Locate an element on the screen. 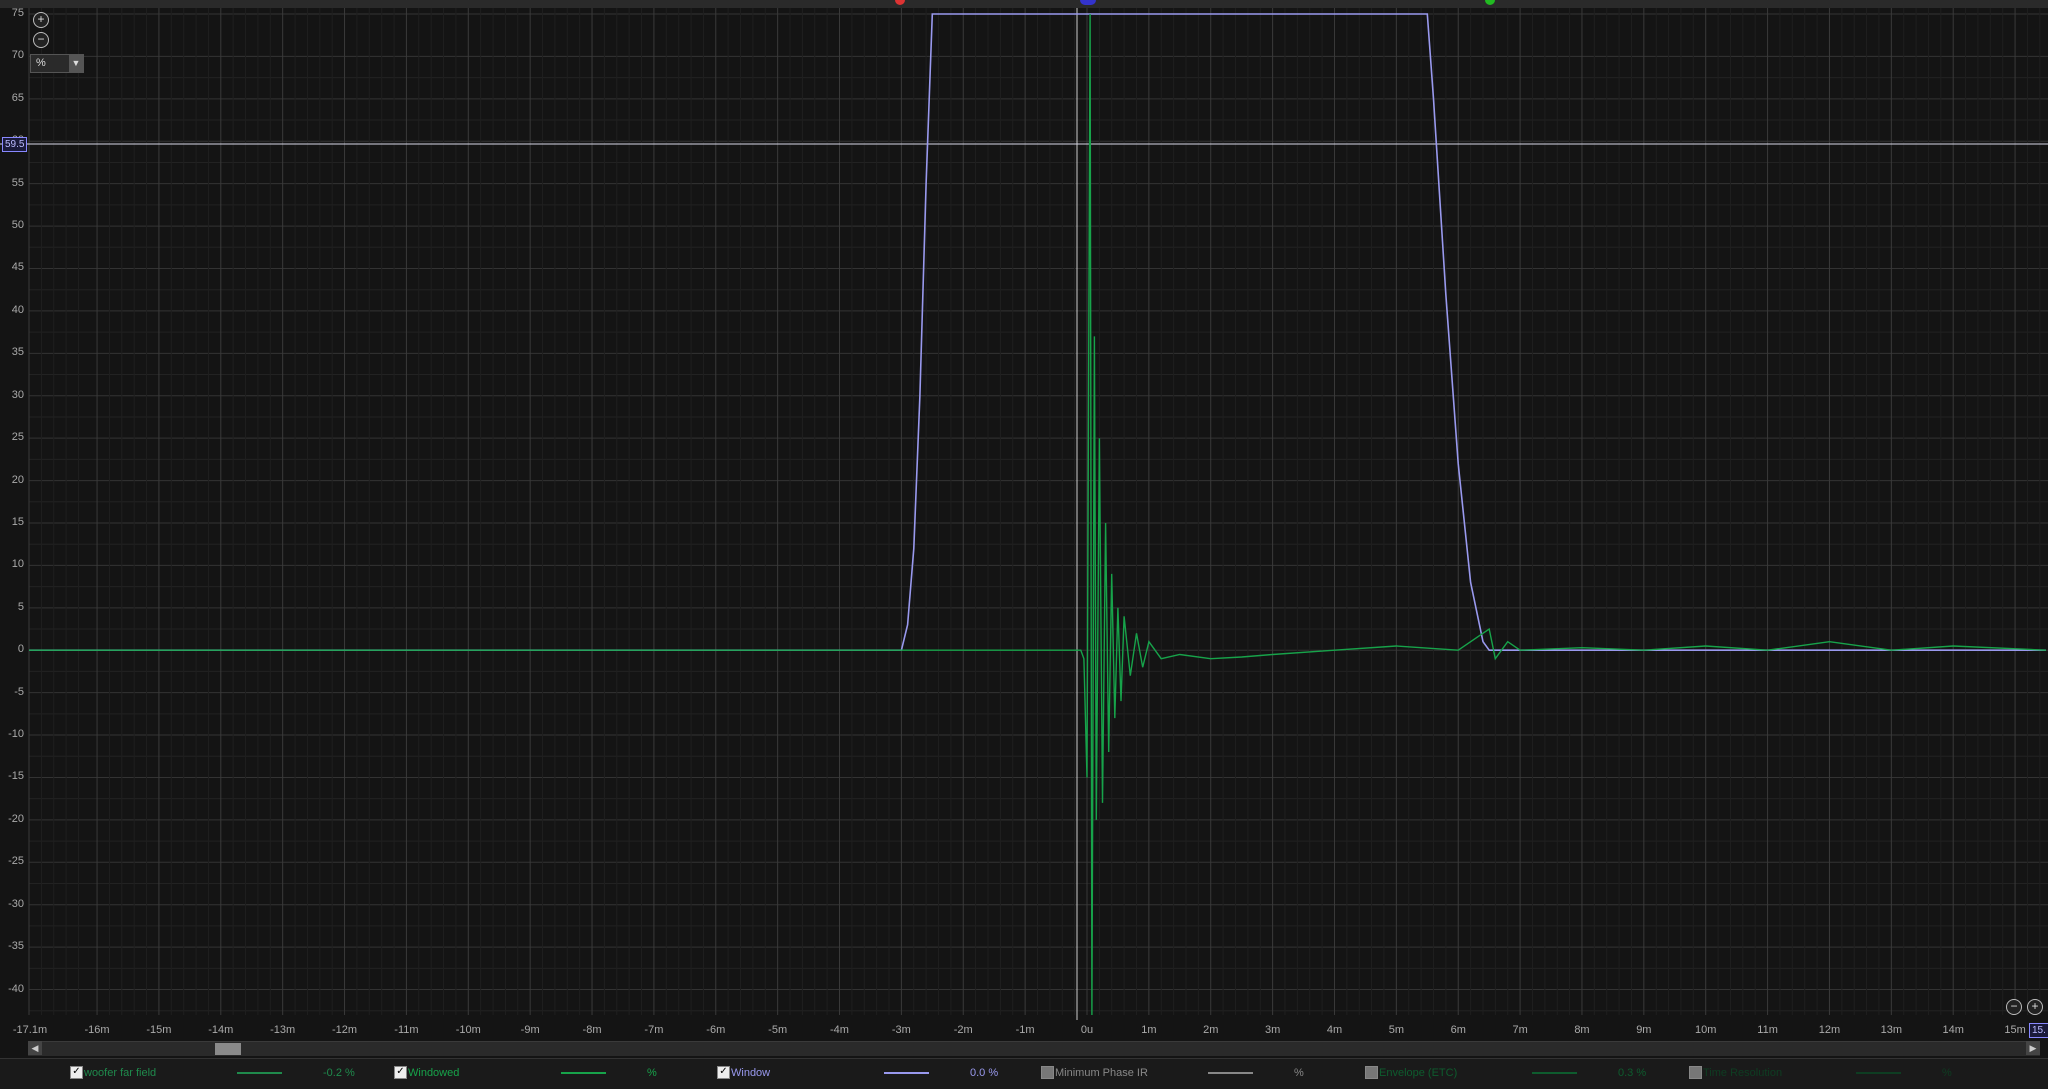 The height and width of the screenshot is (1089, 2048). x-tick-label: 9m is located at coordinates (1644, 1030).